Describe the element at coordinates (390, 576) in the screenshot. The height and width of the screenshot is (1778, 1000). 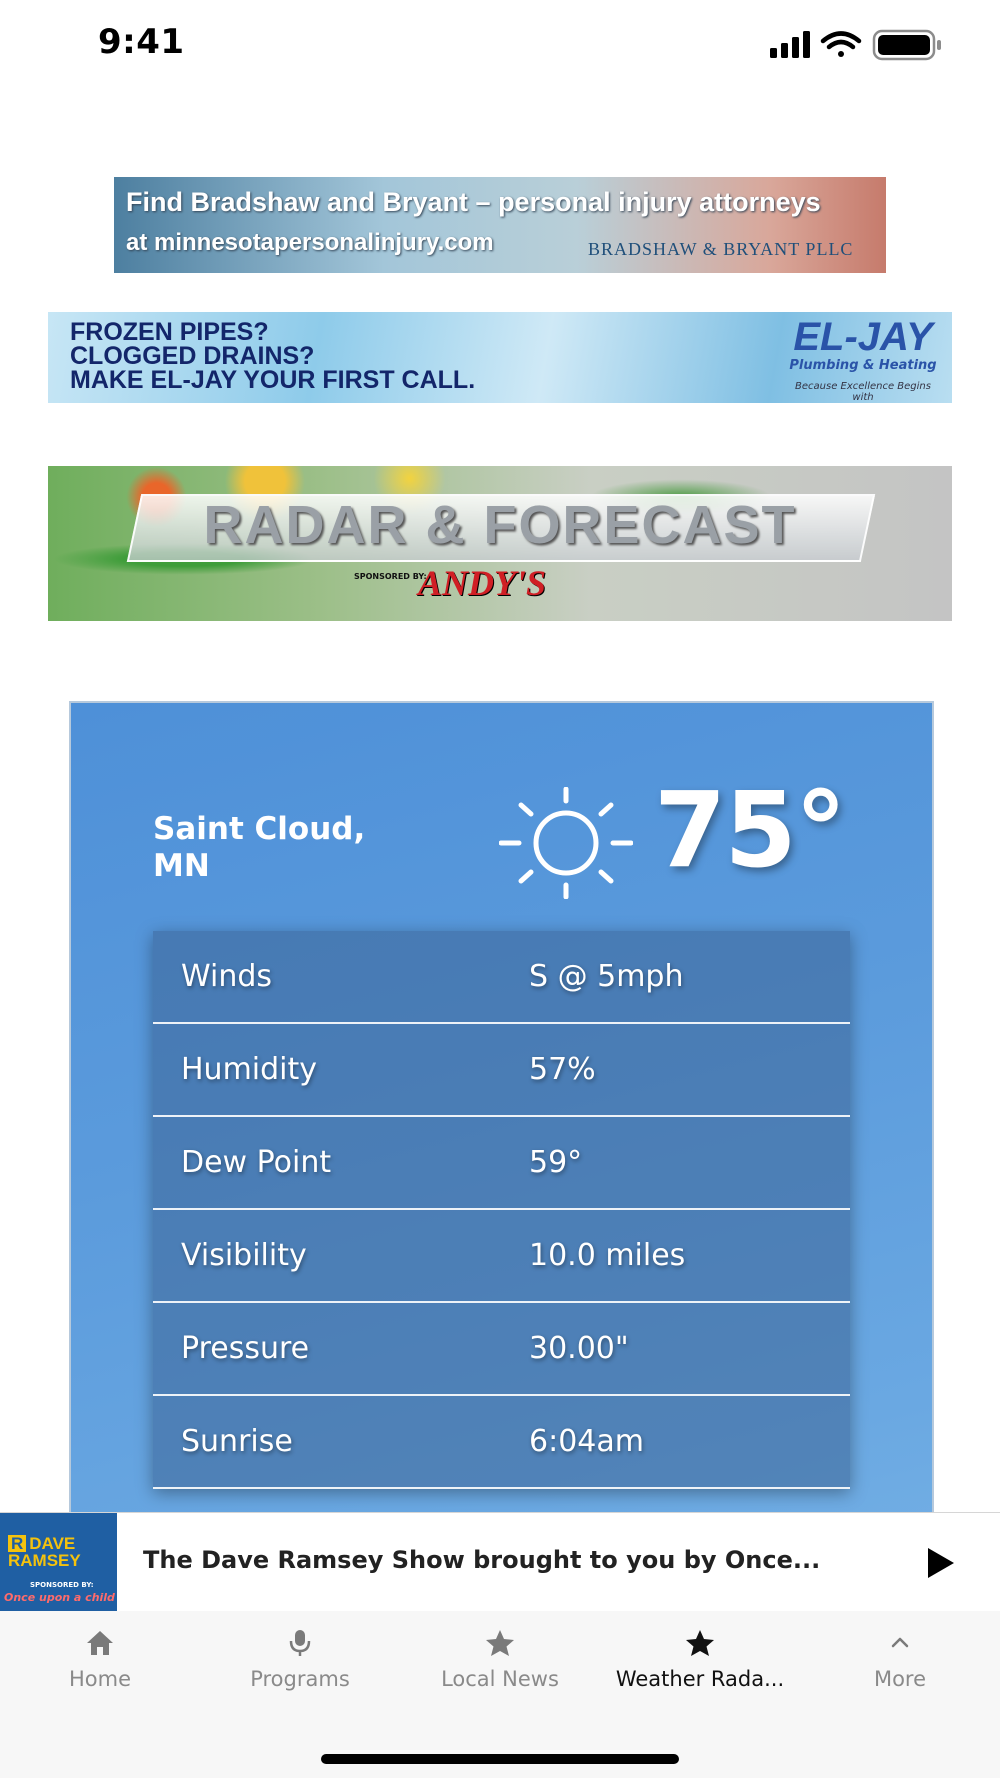
I see `radar-sponsor-label: SPONSORED BY:` at that location.